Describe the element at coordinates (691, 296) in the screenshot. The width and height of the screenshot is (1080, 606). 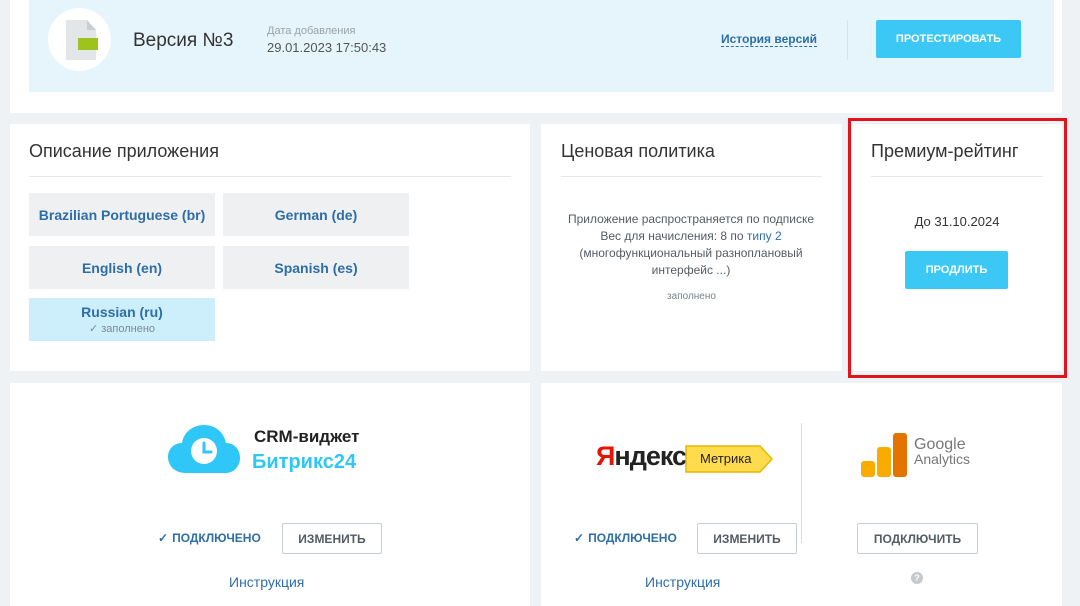
I see `pricing-status: заполнено` at that location.